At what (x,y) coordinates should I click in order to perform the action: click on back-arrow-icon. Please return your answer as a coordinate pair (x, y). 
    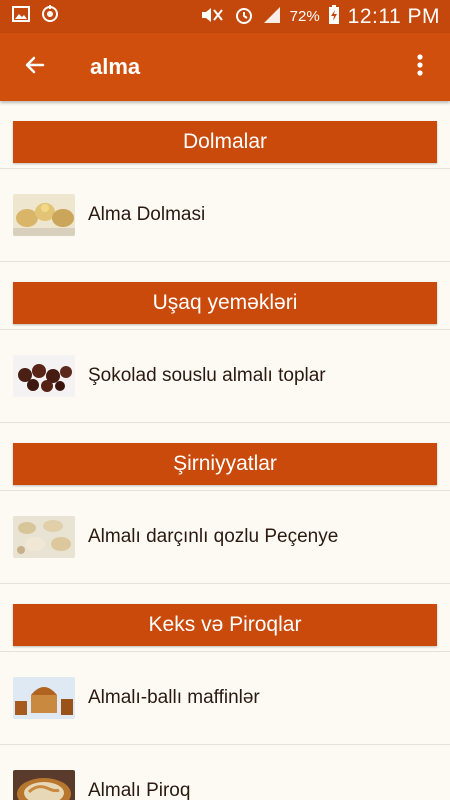
    Looking at the image, I should click on (35, 67).